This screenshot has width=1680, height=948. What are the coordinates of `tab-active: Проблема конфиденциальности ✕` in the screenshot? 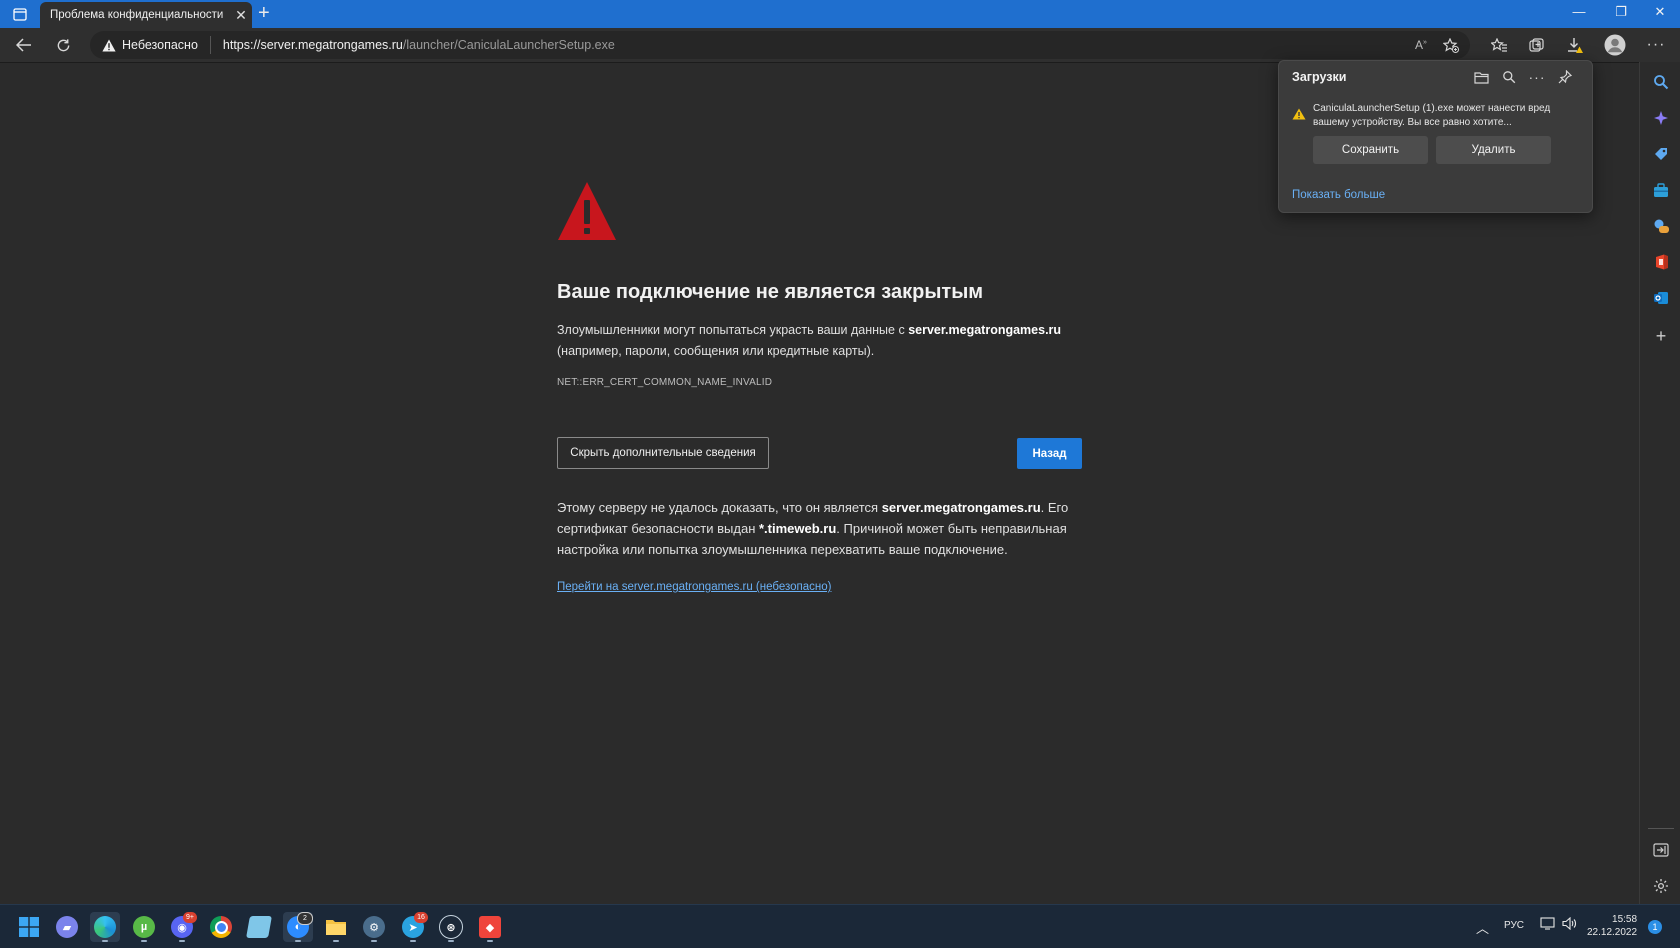 It's located at (146, 15).